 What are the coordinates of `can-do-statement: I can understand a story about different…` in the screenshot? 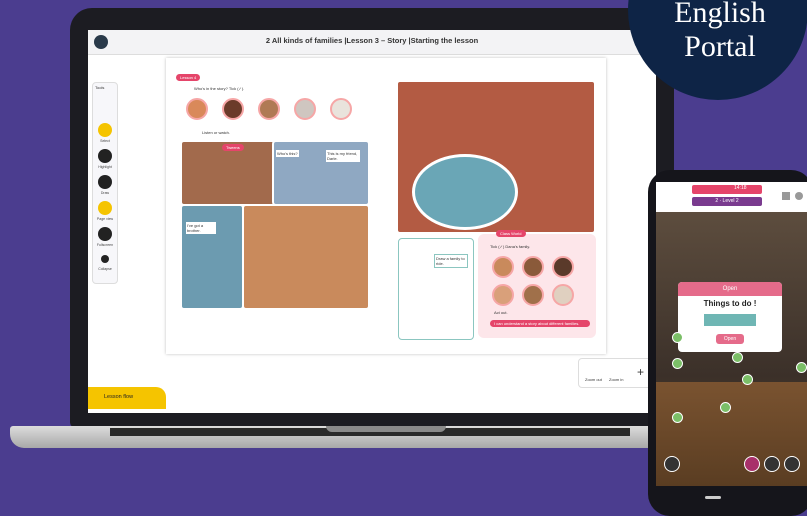 It's located at (540, 323).